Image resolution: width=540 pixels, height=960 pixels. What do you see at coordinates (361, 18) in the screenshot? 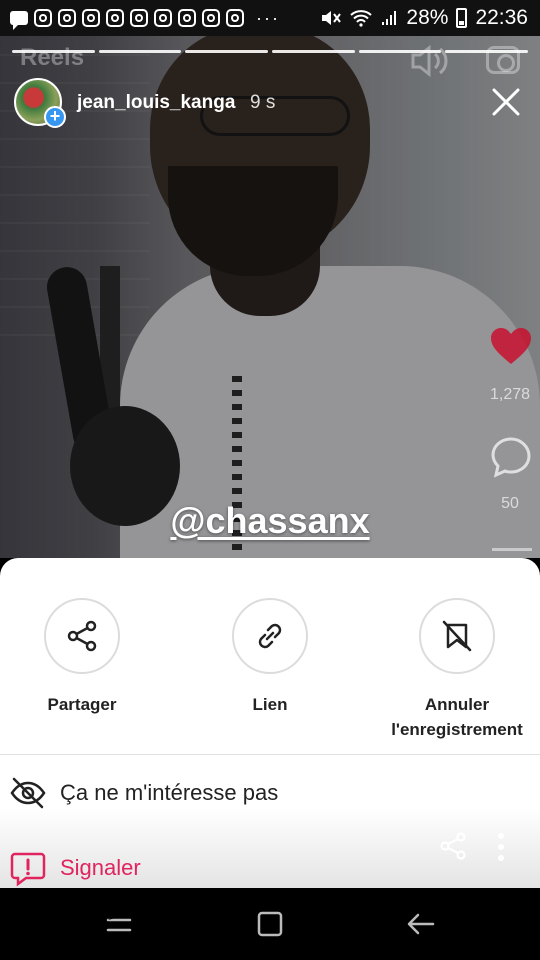
I see `wifi-icon` at bounding box center [361, 18].